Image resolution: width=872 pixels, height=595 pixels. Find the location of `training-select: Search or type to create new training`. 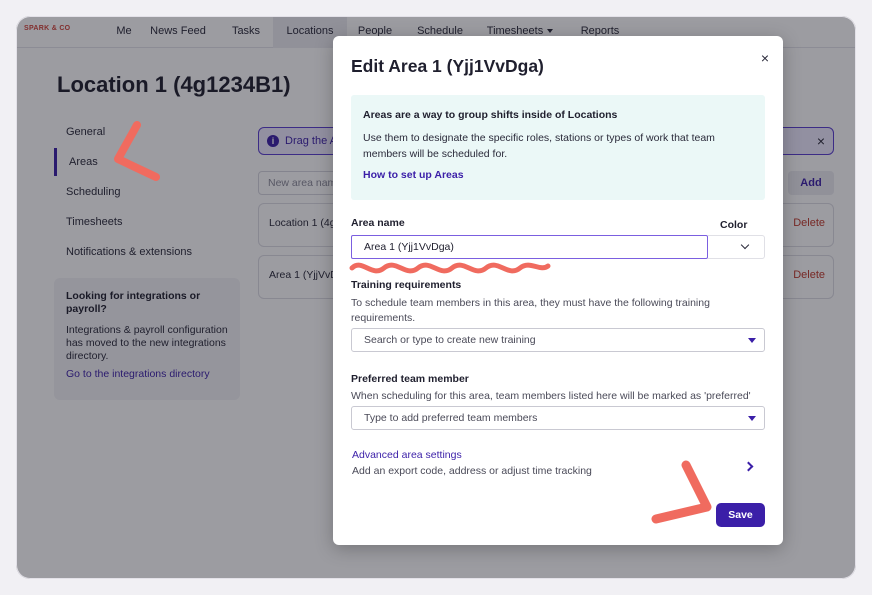

training-select: Search or type to create new training is located at coordinates (558, 340).